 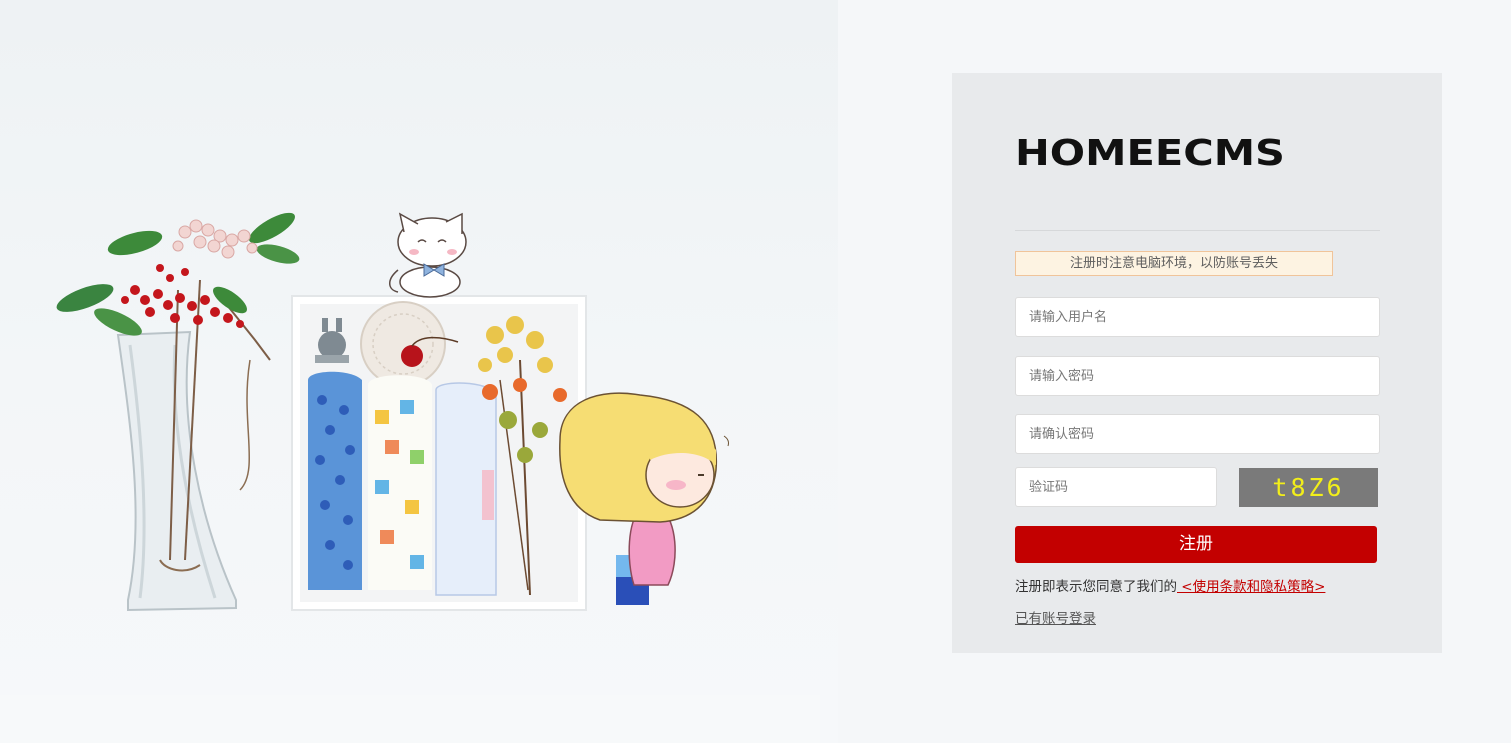 What do you see at coordinates (1197, 434) in the screenshot?
I see `confirm-password-input` at bounding box center [1197, 434].